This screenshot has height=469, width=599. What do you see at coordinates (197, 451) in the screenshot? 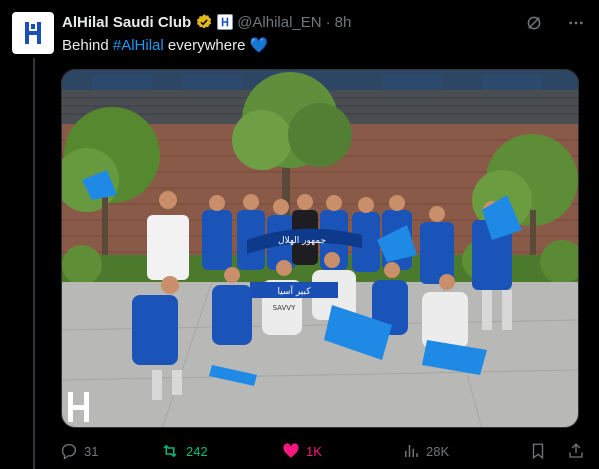
I see `repost-count: 242` at bounding box center [197, 451].